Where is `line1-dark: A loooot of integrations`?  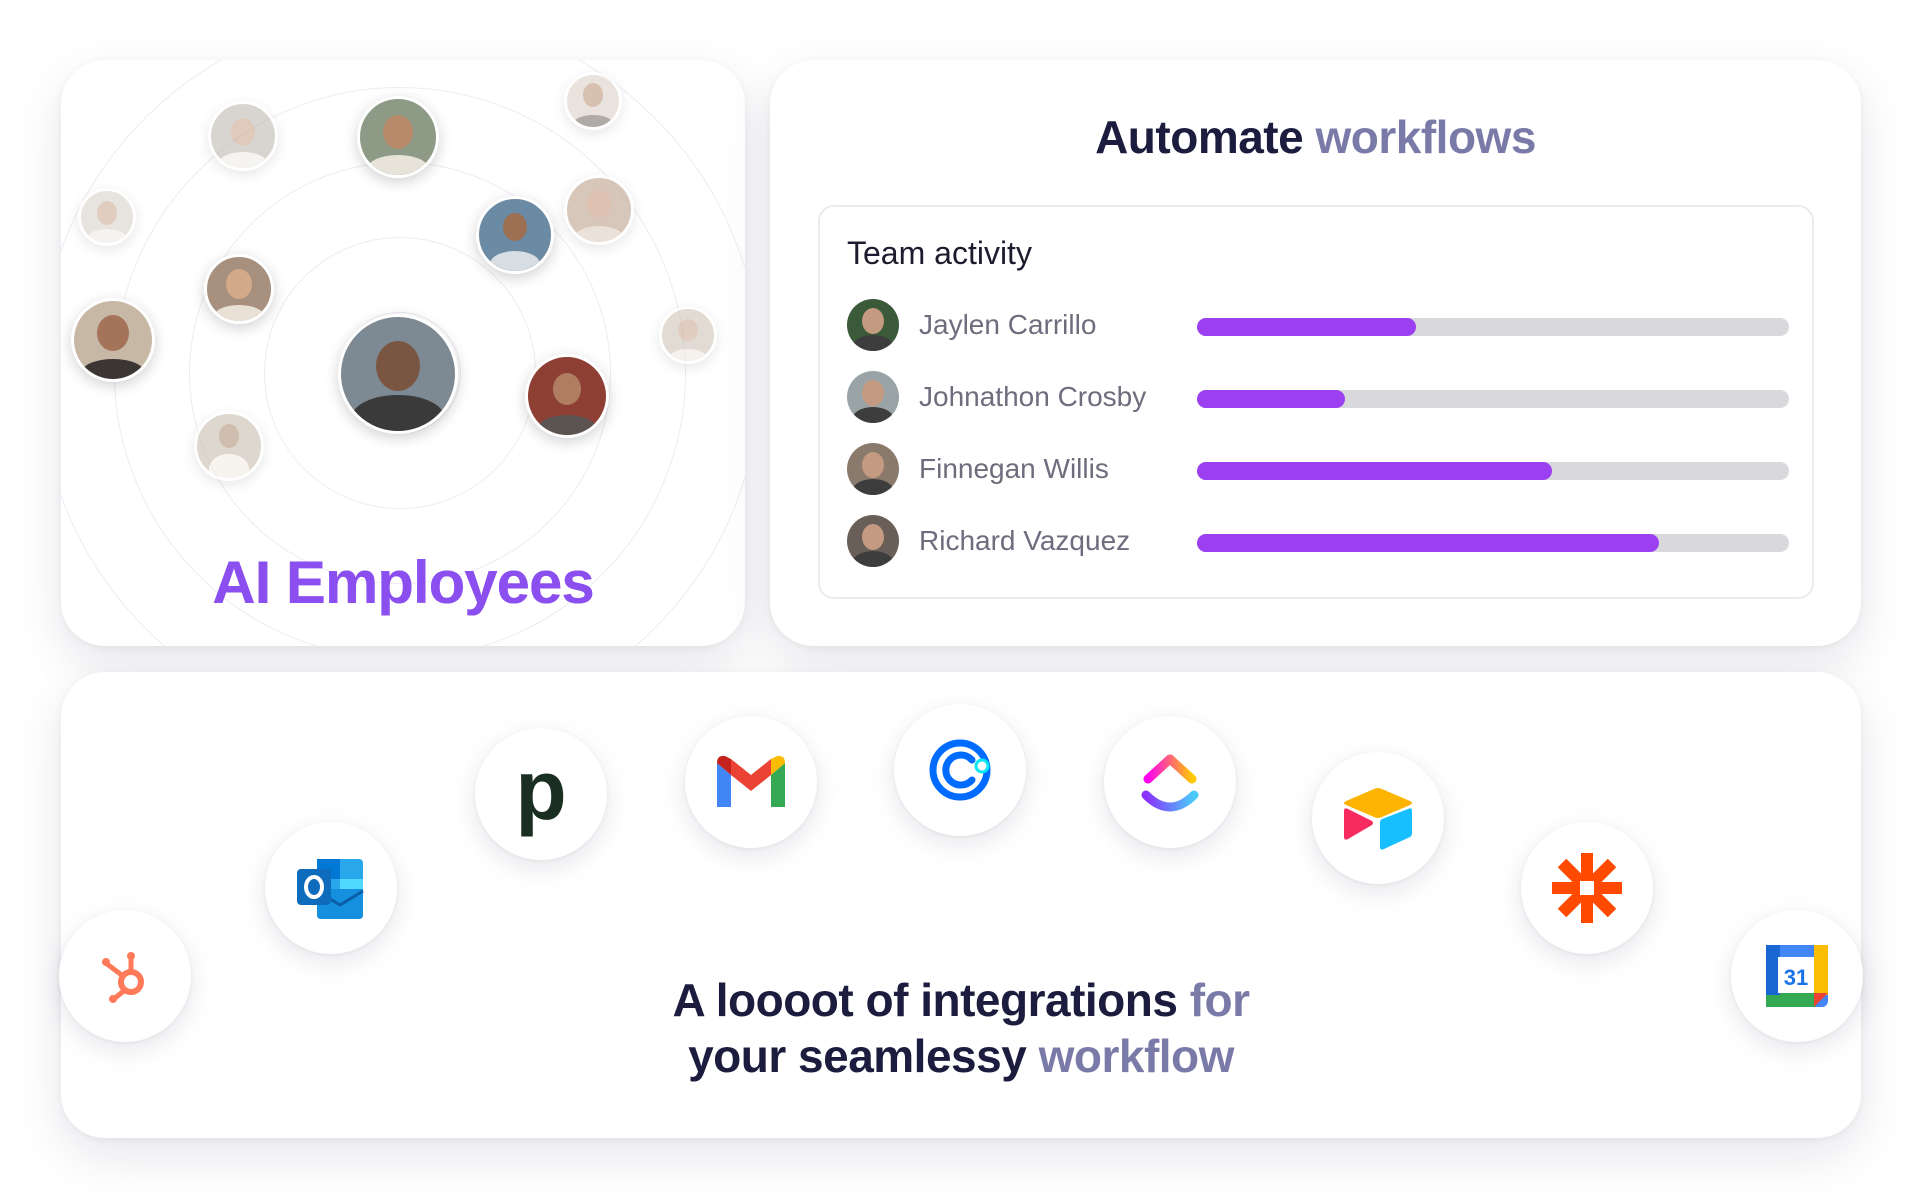
line1-dark: A loooot of integrations is located at coordinates (925, 1000).